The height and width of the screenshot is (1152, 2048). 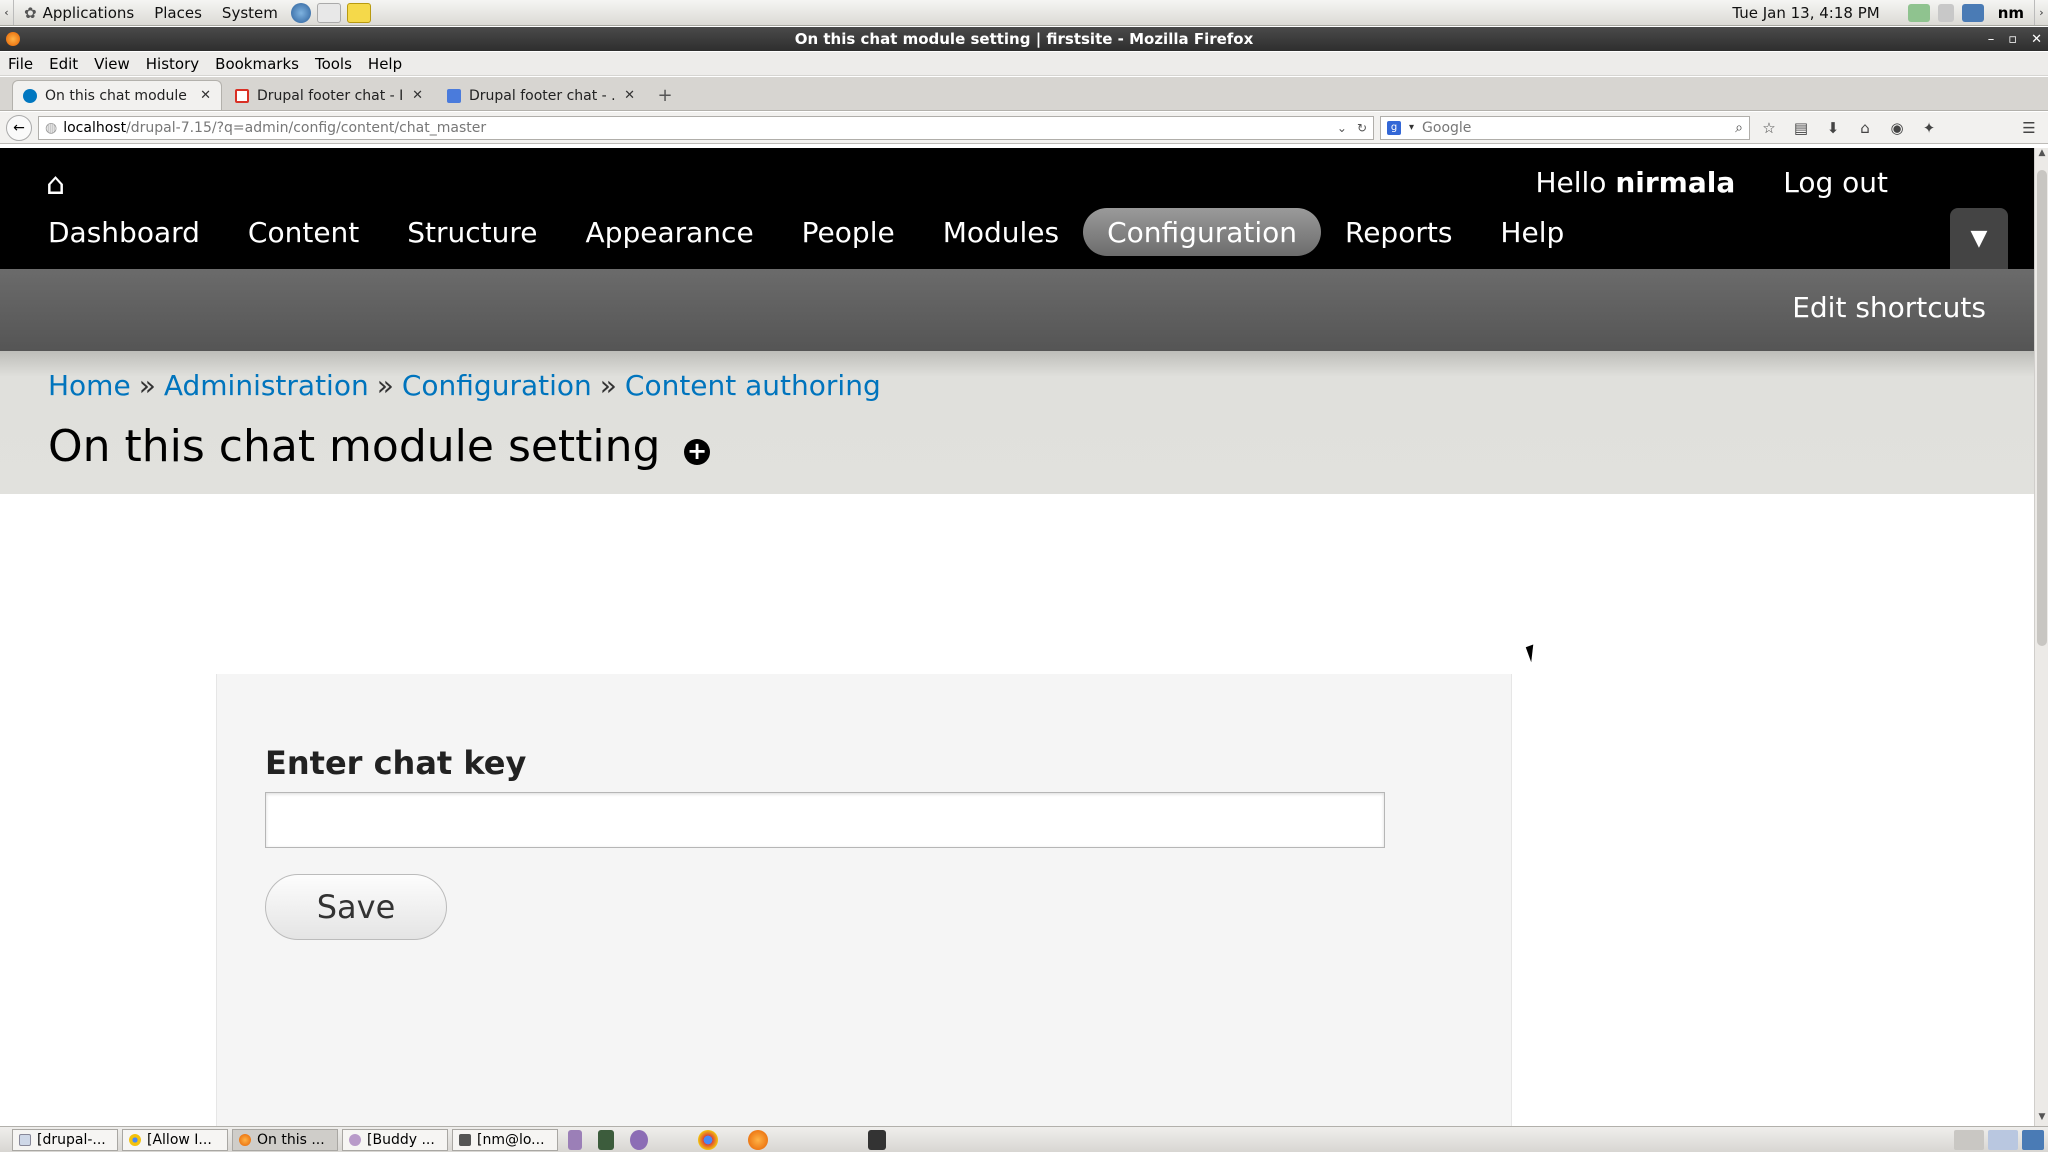 I want to click on tab-docs-footer-chat: Drupal footer chat - ... ✕, so click(x=541, y=95).